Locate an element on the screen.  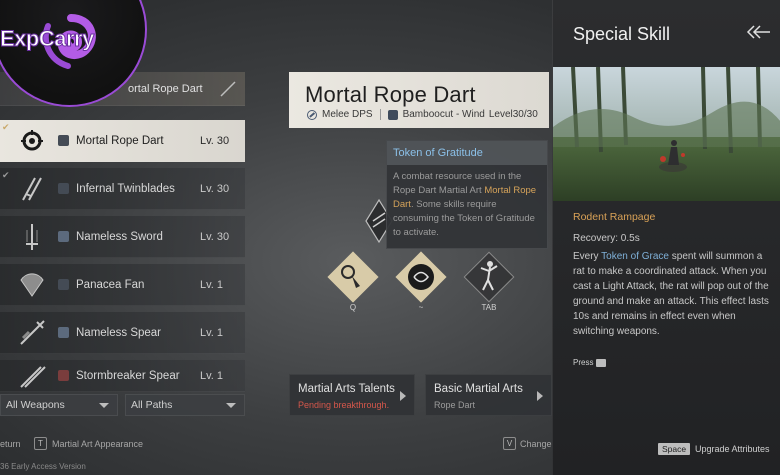
special-skill-icon is located at coordinates (421, 277).